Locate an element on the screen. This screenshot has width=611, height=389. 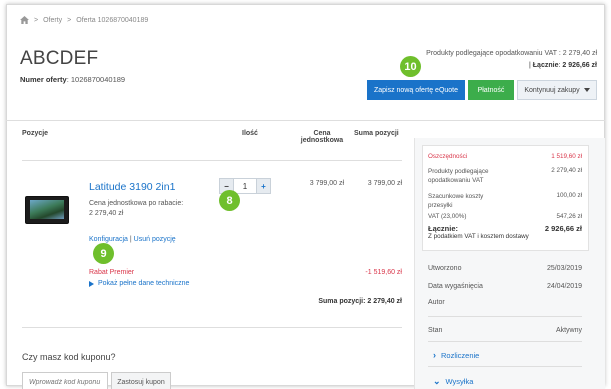
discount-price-value: 2 279,40 zł is located at coordinates (106, 213).